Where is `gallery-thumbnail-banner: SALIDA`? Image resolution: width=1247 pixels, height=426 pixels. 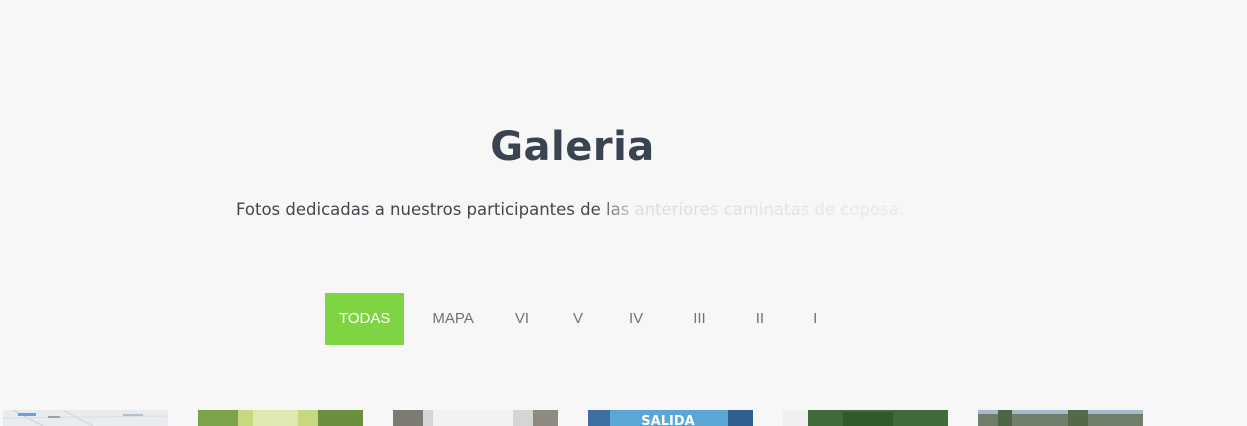
gallery-thumbnail-banner: SALIDA is located at coordinates (670, 418).